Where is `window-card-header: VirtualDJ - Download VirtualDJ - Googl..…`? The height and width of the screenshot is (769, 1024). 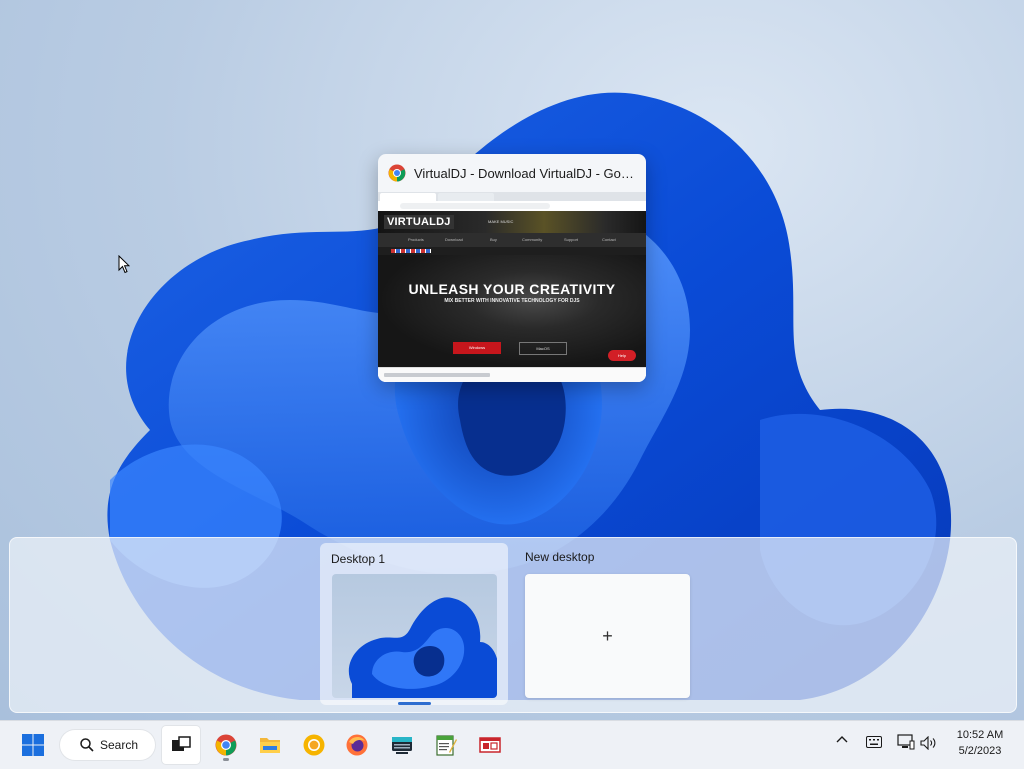
window-card-header: VirtualDJ - Download VirtualDJ - Googl..… is located at coordinates (512, 173).